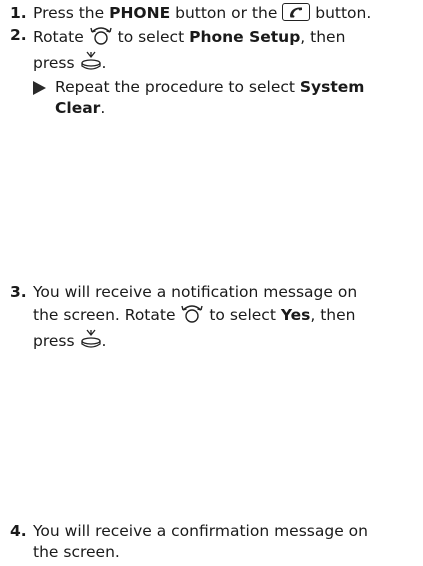 The height and width of the screenshot is (566, 423). Describe the element at coordinates (39, 88) in the screenshot. I see `play-arrow-icon` at that location.